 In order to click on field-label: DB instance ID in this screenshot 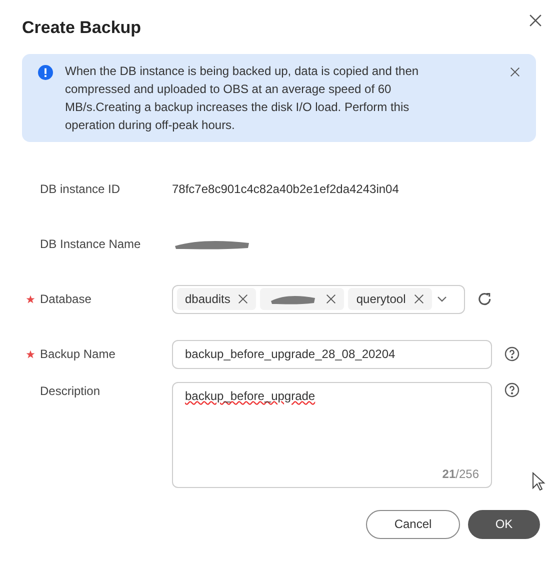, I will do `click(80, 189)`.